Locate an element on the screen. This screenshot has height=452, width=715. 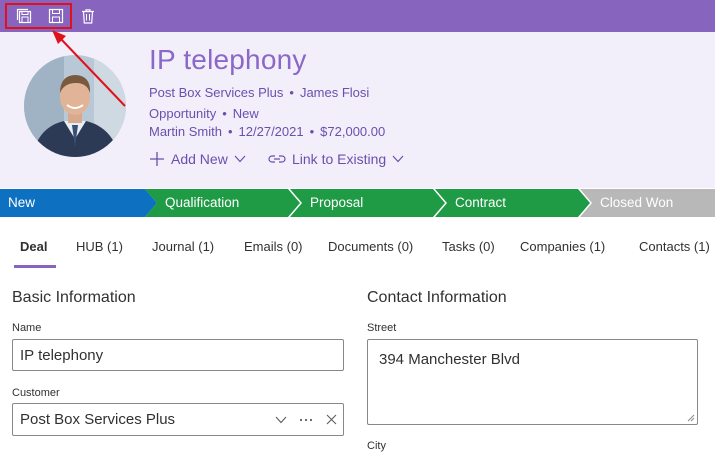
command-bar is located at coordinates (357, 16).